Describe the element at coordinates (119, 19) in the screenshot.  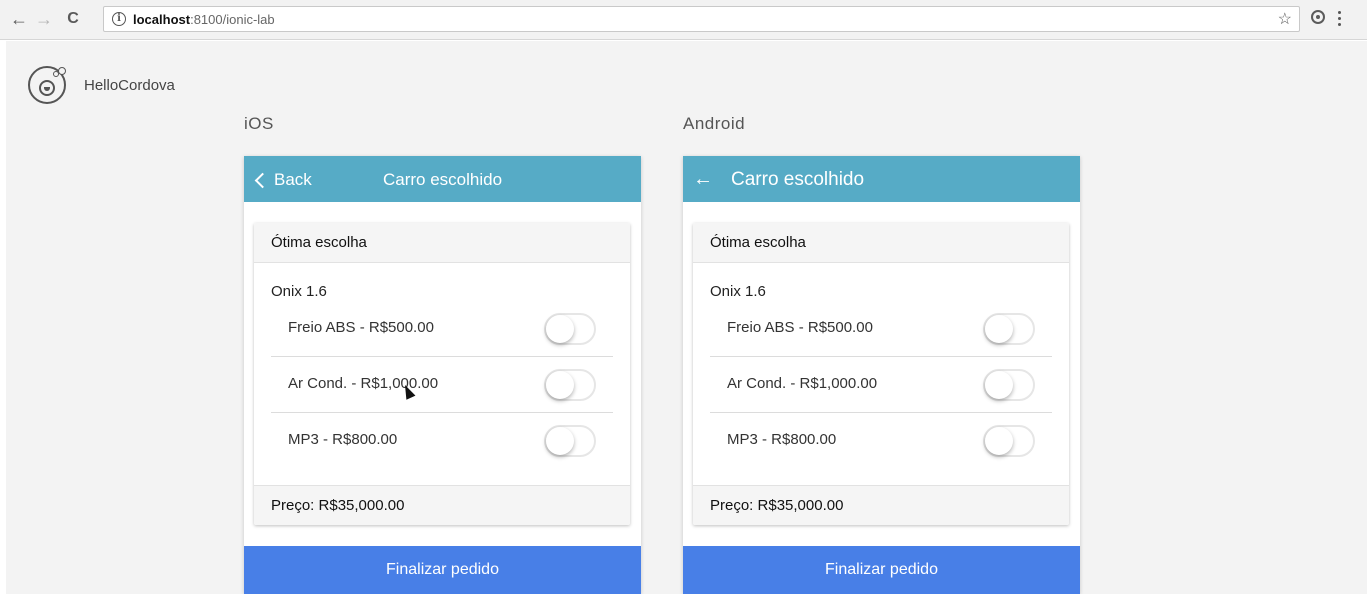
I see `info-icon: i` at that location.